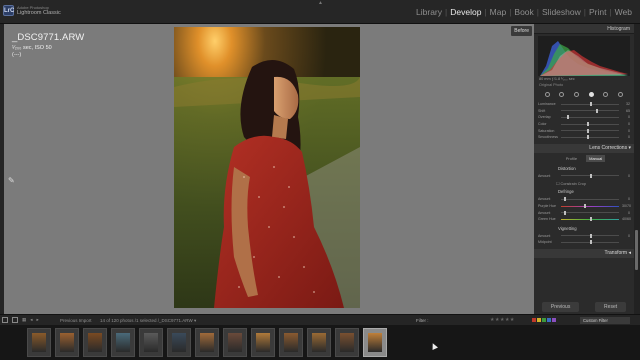 The width and height of the screenshot is (640, 360). What do you see at coordinates (498, 12) in the screenshot?
I see `module-map: Map` at bounding box center [498, 12].